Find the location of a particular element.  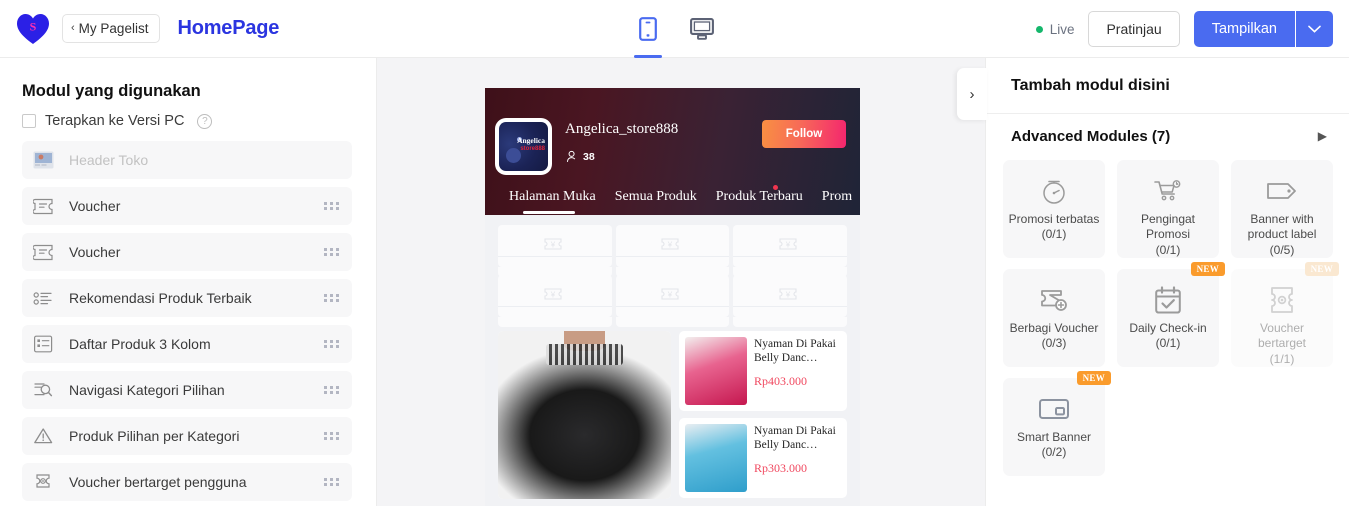

publish-button: Tampilkan is located at coordinates (1244, 29).